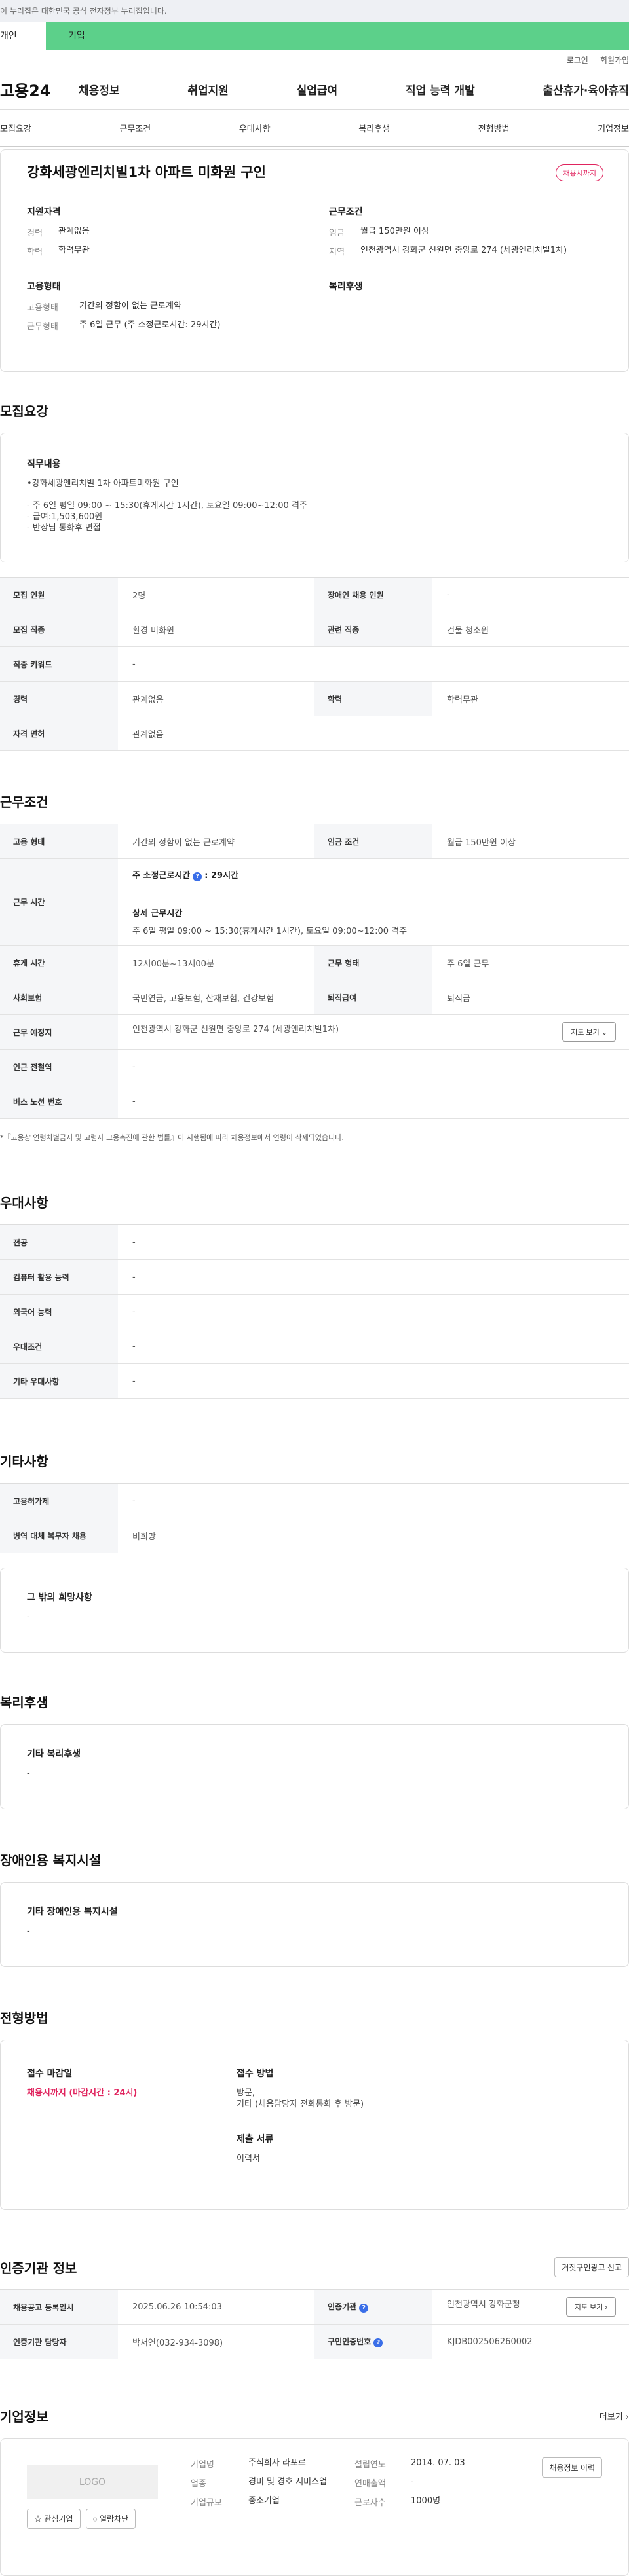 Image resolution: width=629 pixels, height=2576 pixels. I want to click on welfare-summary: 복리후생, so click(467, 309).